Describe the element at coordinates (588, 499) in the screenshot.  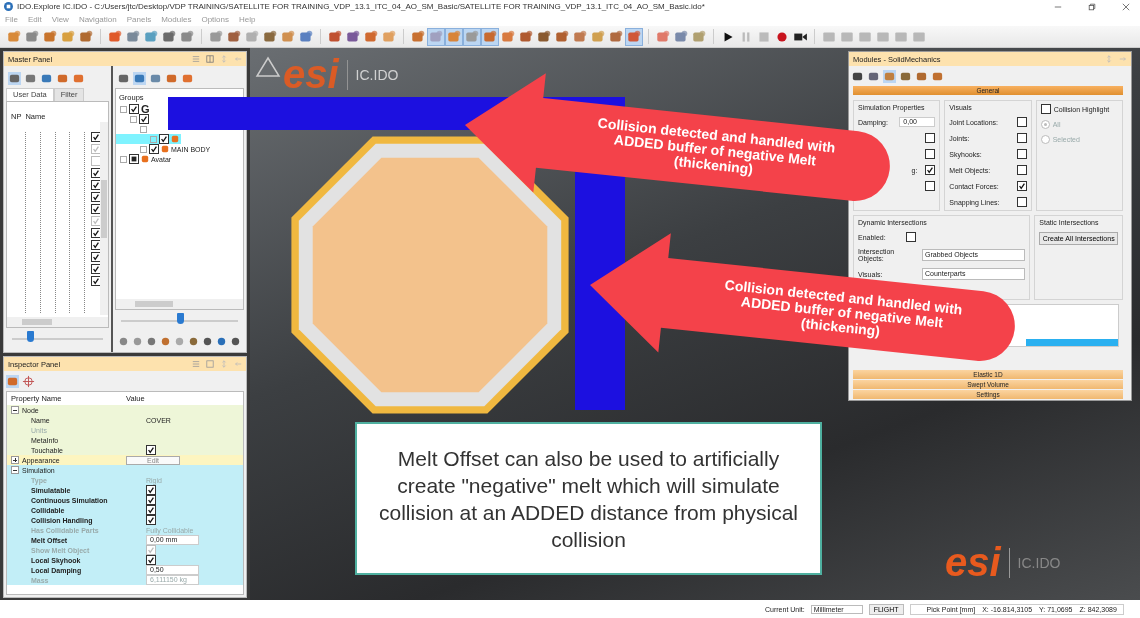
I see `callout-text: Melt Offset can also be used to artificially create "negative" melt which will simulate collision at an ADDED distance from physical collision` at that location.